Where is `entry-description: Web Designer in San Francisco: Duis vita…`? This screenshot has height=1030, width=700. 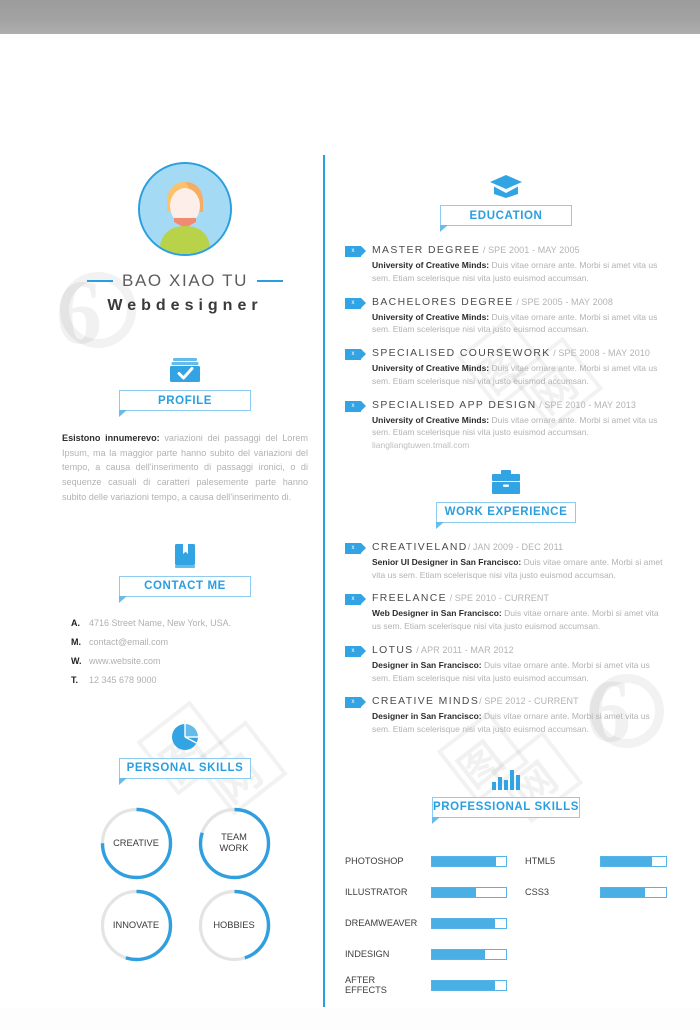 entry-description: Web Designer in San Francisco: Duis vita… is located at coordinates (519, 620).